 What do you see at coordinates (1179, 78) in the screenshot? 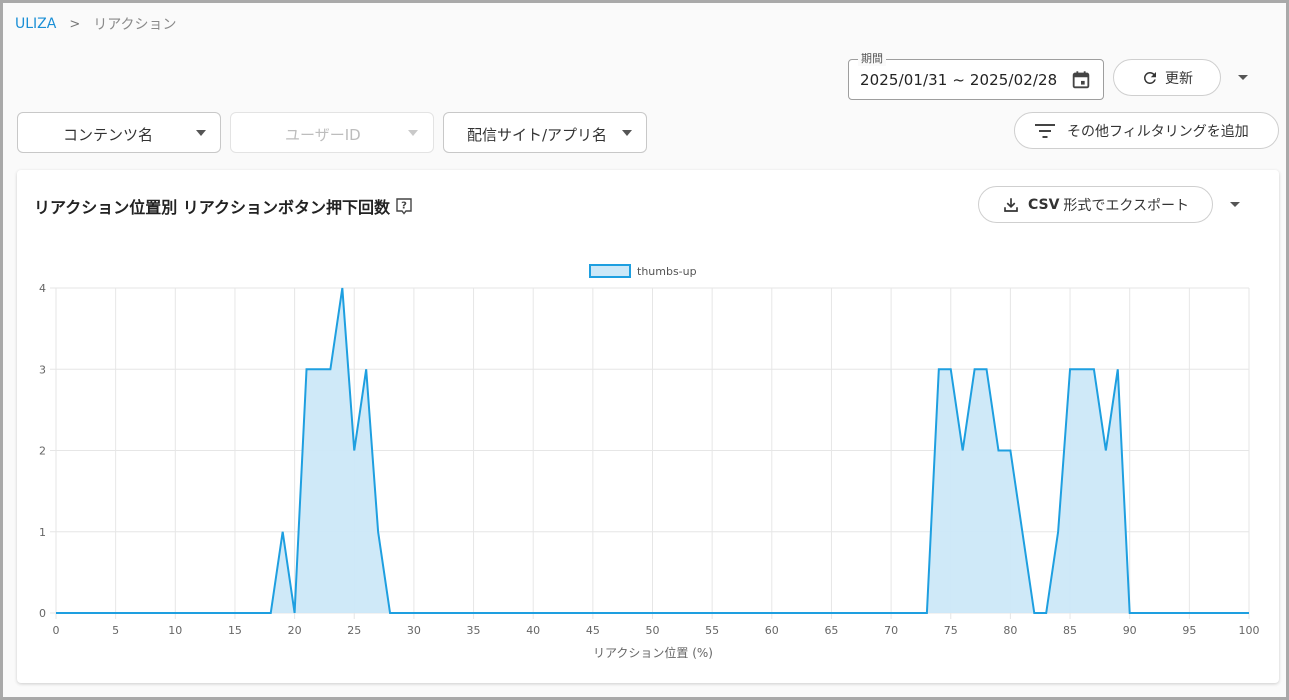
I see `refresh-label: 更新` at bounding box center [1179, 78].